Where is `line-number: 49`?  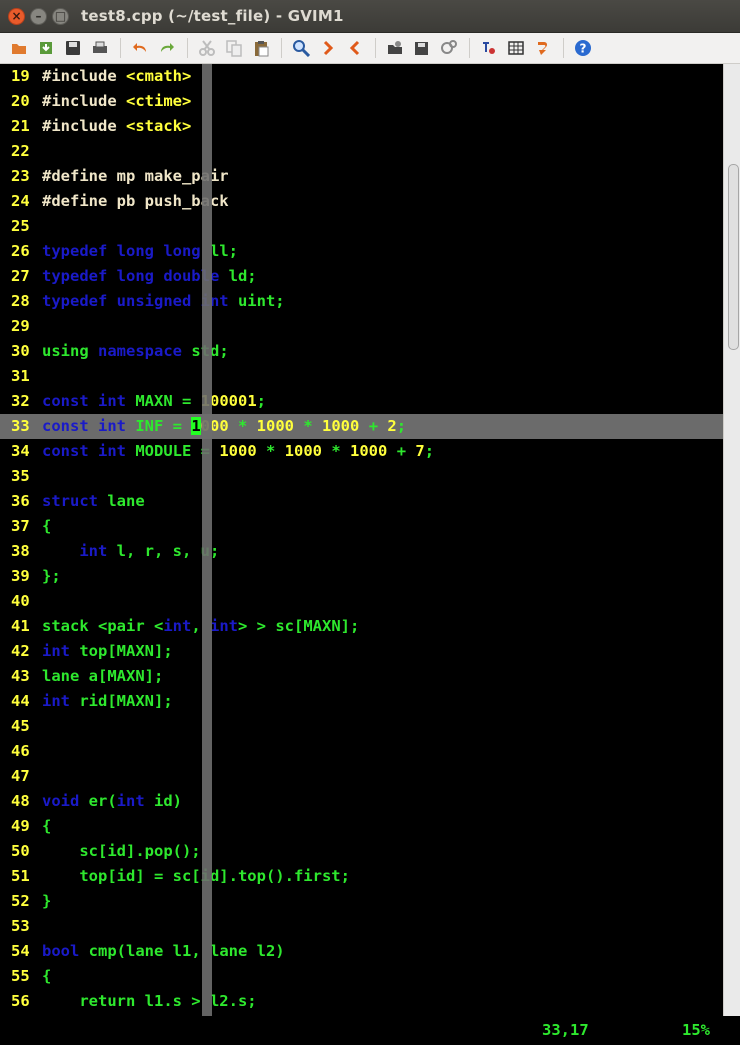
line-number: 49 is located at coordinates (20, 826).